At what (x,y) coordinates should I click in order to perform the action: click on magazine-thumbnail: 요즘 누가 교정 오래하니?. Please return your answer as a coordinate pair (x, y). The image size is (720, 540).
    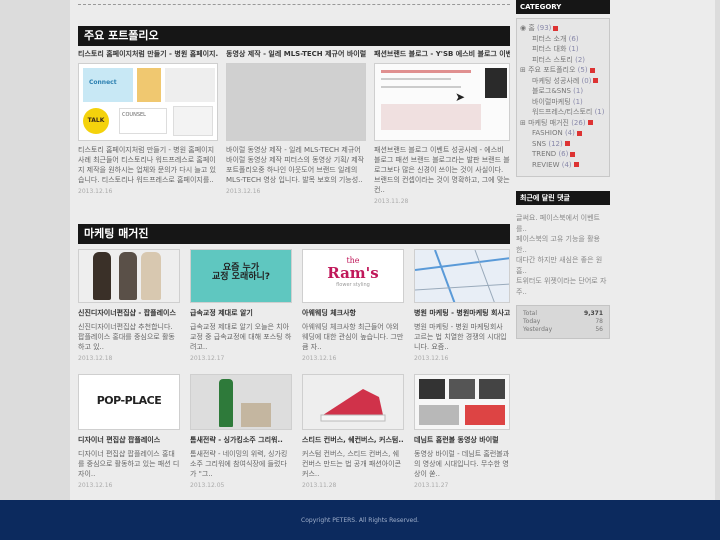
    Looking at the image, I should click on (241, 276).